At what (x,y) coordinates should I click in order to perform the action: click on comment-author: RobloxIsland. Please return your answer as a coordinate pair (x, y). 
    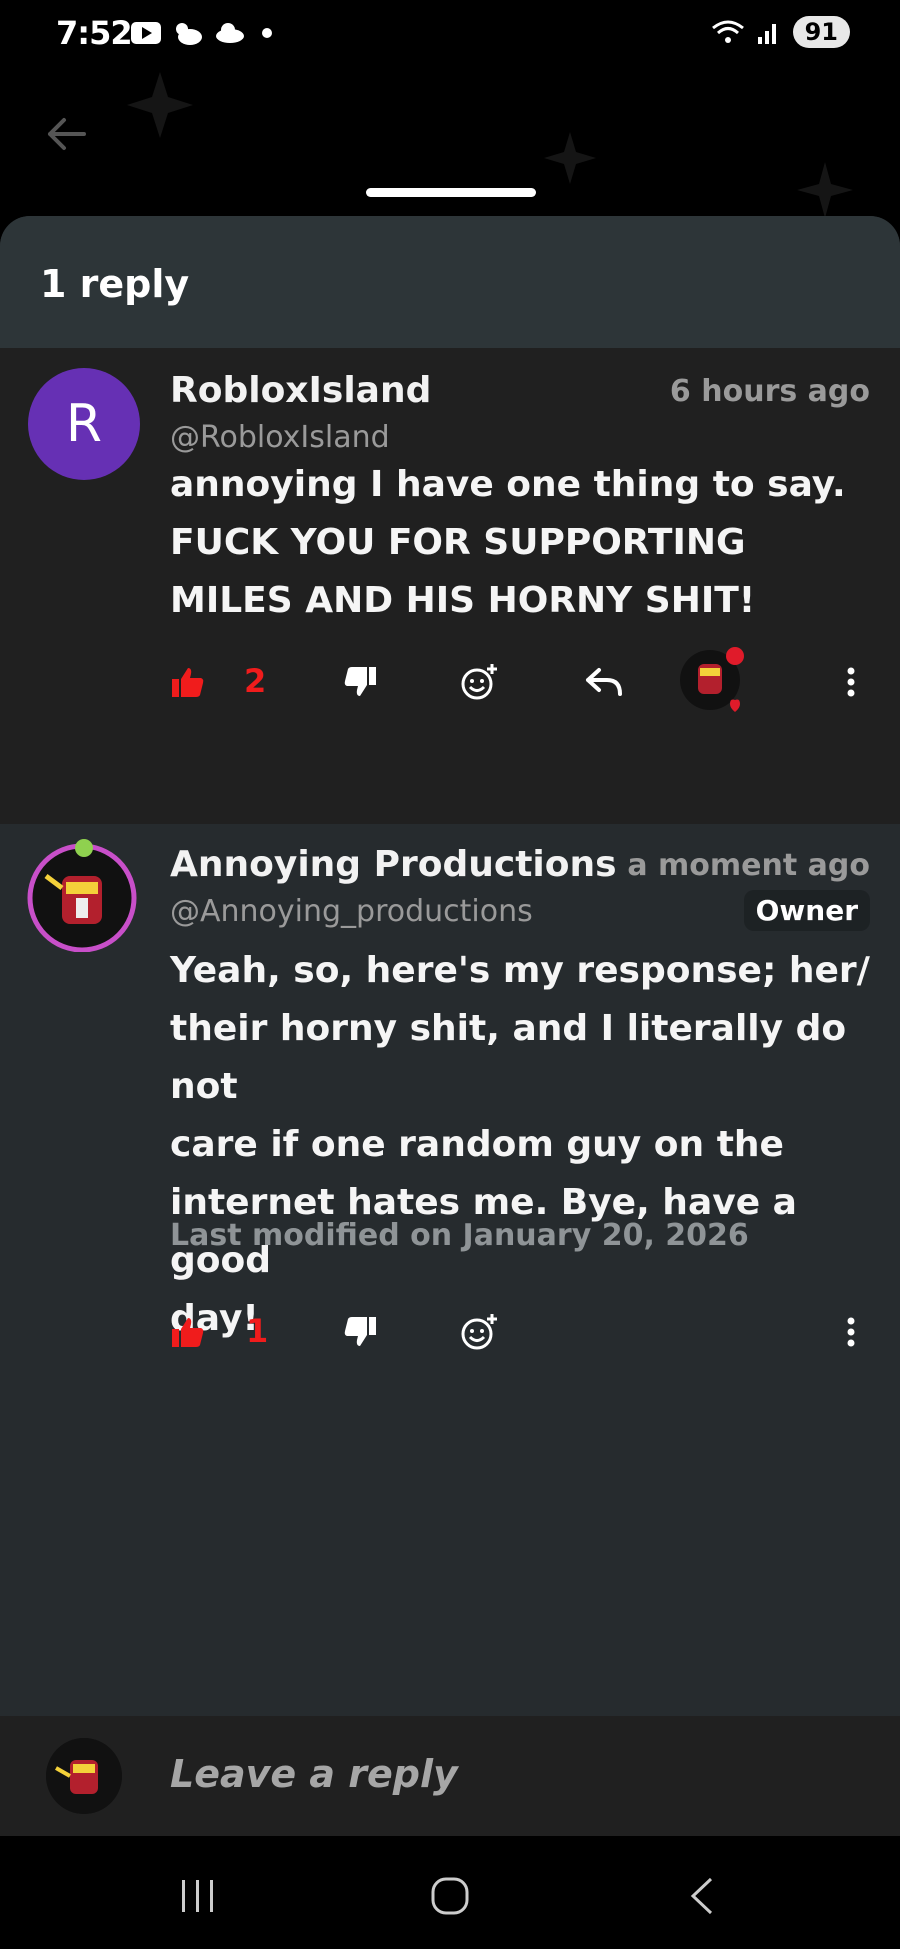
    Looking at the image, I should click on (300, 390).